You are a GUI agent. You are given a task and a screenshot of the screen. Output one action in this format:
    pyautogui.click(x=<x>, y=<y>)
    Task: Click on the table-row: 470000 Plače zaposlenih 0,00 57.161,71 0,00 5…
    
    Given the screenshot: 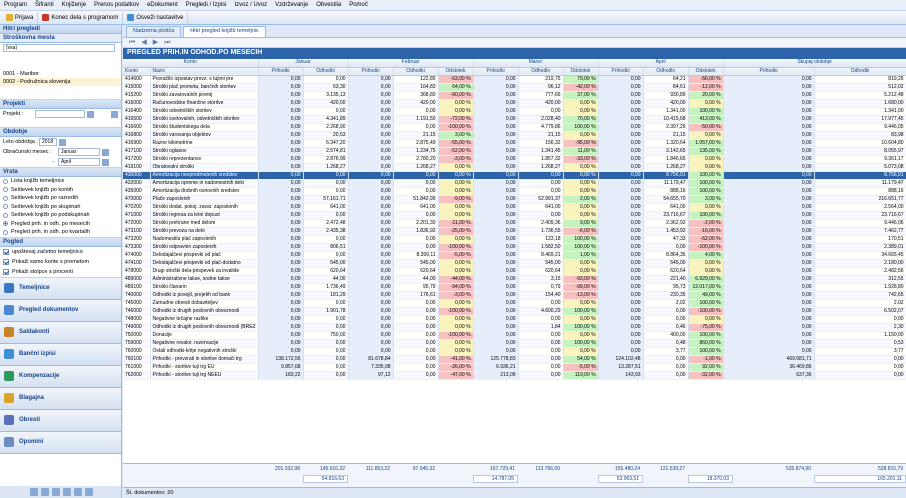 What is the action you would take?
    pyautogui.click(x=514, y=199)
    